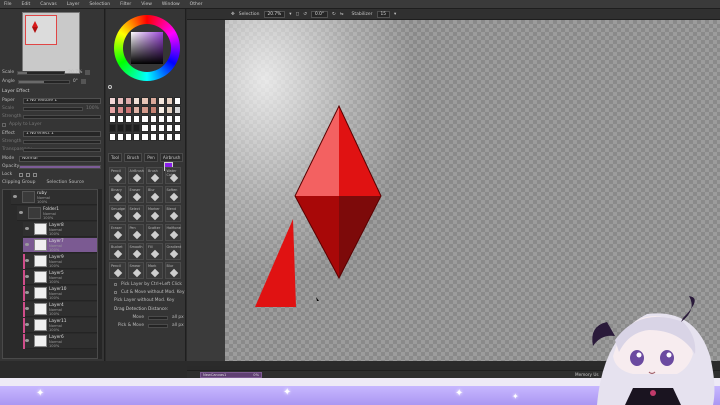 The height and width of the screenshot is (405, 720). Describe the element at coordinates (135, 213) in the screenshot. I see `tool-select: Select` at that location.